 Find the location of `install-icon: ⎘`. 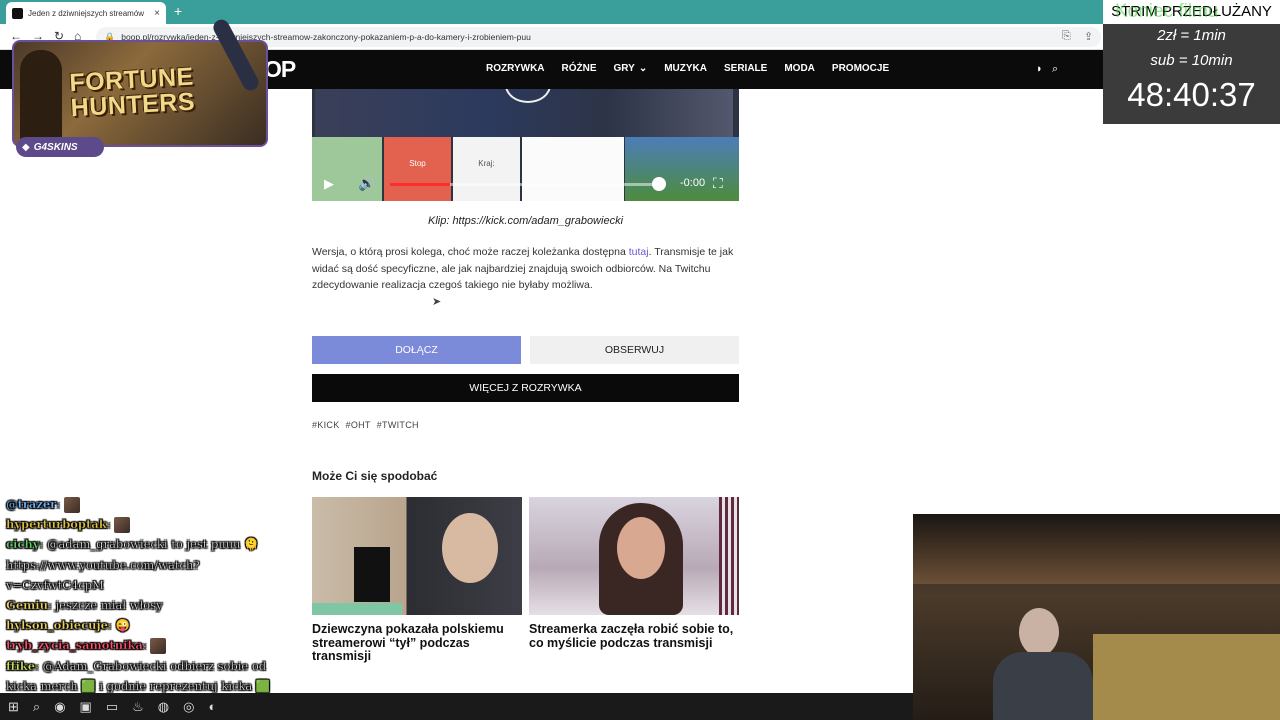

install-icon: ⎘ is located at coordinates (1066, 36).